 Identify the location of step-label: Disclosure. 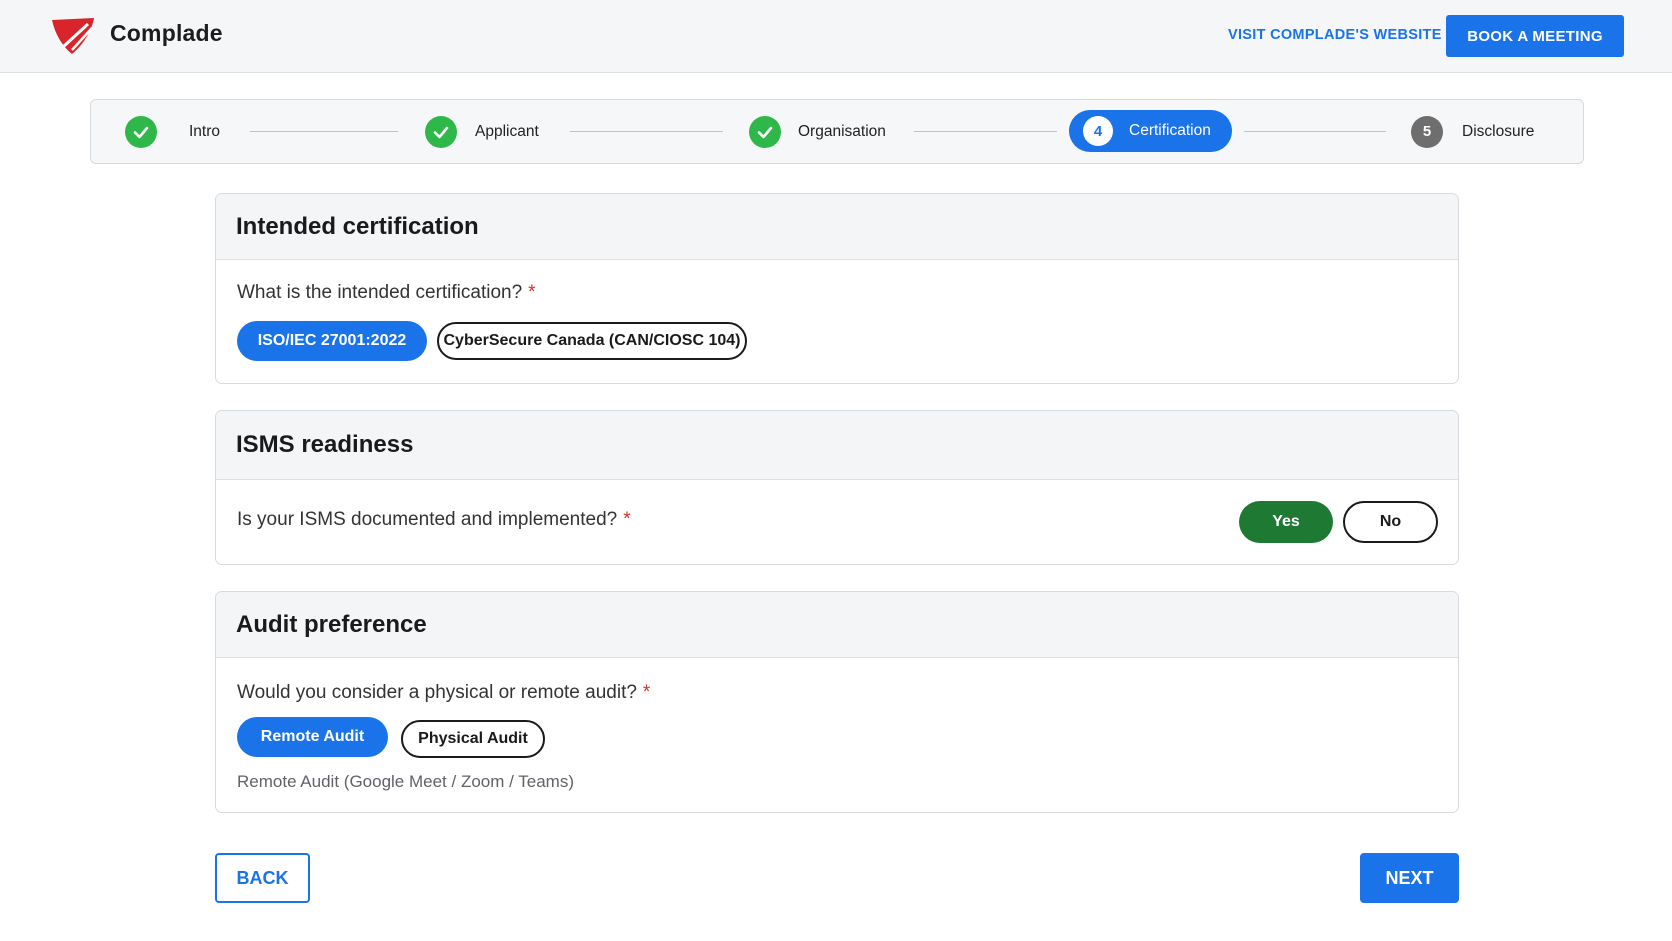
(1498, 131).